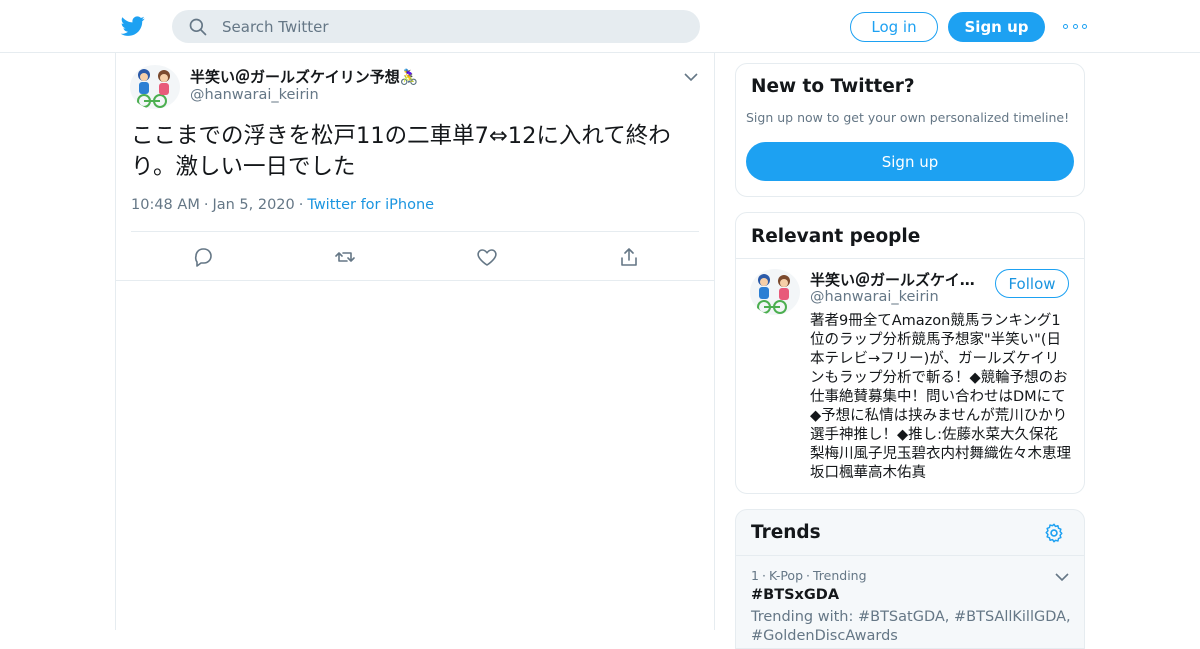  Describe the element at coordinates (487, 257) in the screenshot. I see `like-icon` at that location.